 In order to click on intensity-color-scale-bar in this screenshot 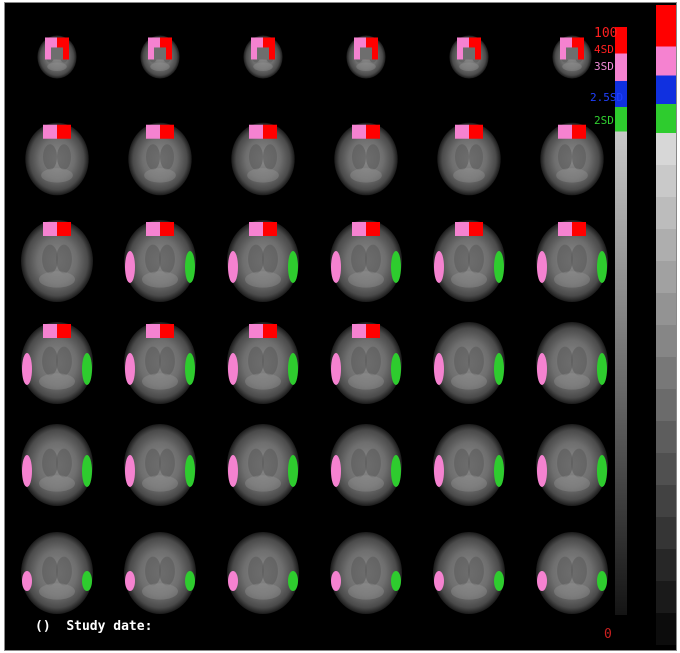, I will do `click(666, 325)`.